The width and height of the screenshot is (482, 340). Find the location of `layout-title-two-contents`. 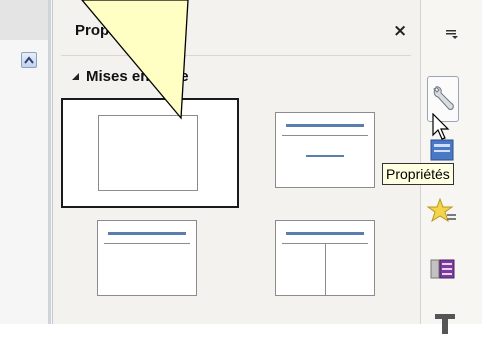

layout-title-two-contents is located at coordinates (327, 260).